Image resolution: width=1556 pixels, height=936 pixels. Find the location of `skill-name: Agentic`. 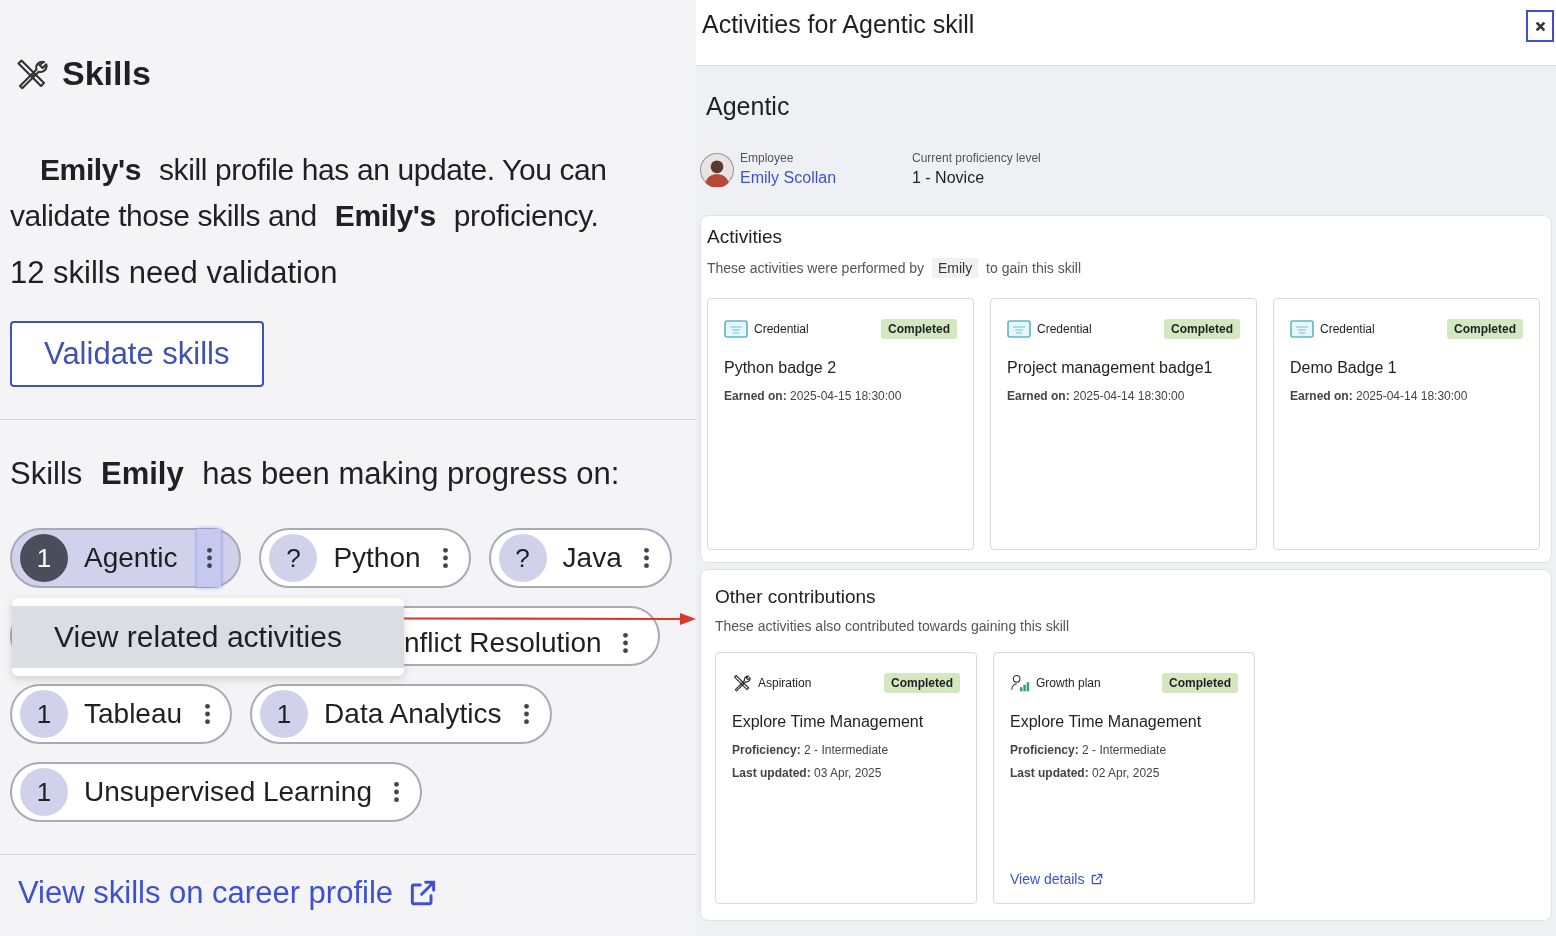

skill-name: Agentic is located at coordinates (131, 558).